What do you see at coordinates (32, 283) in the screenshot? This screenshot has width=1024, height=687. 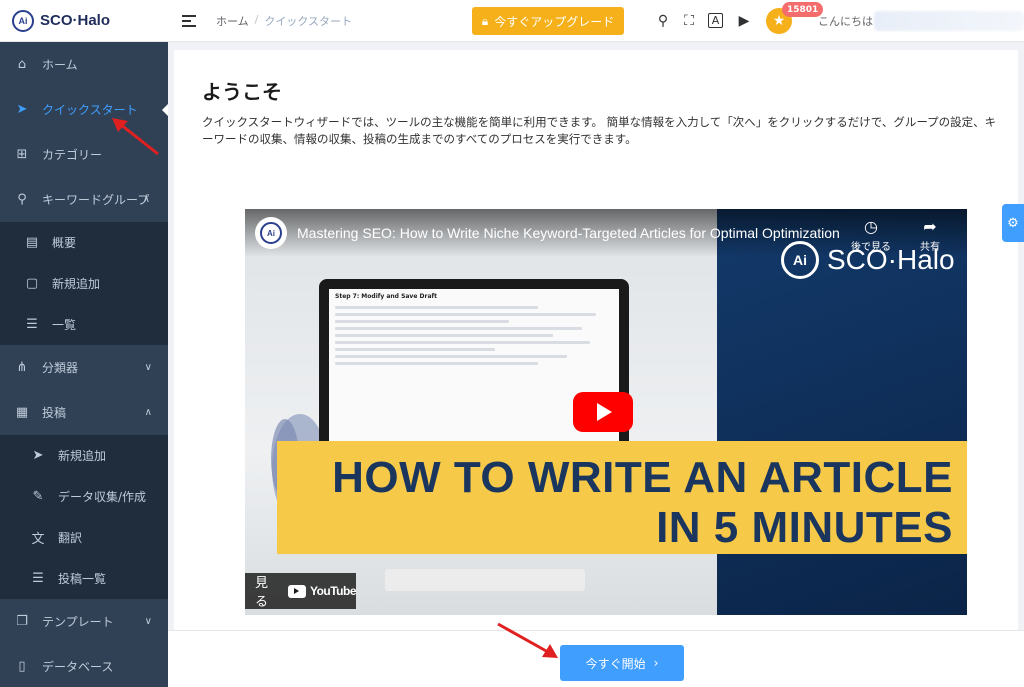 I see `new-doc-icon: ▢` at bounding box center [32, 283].